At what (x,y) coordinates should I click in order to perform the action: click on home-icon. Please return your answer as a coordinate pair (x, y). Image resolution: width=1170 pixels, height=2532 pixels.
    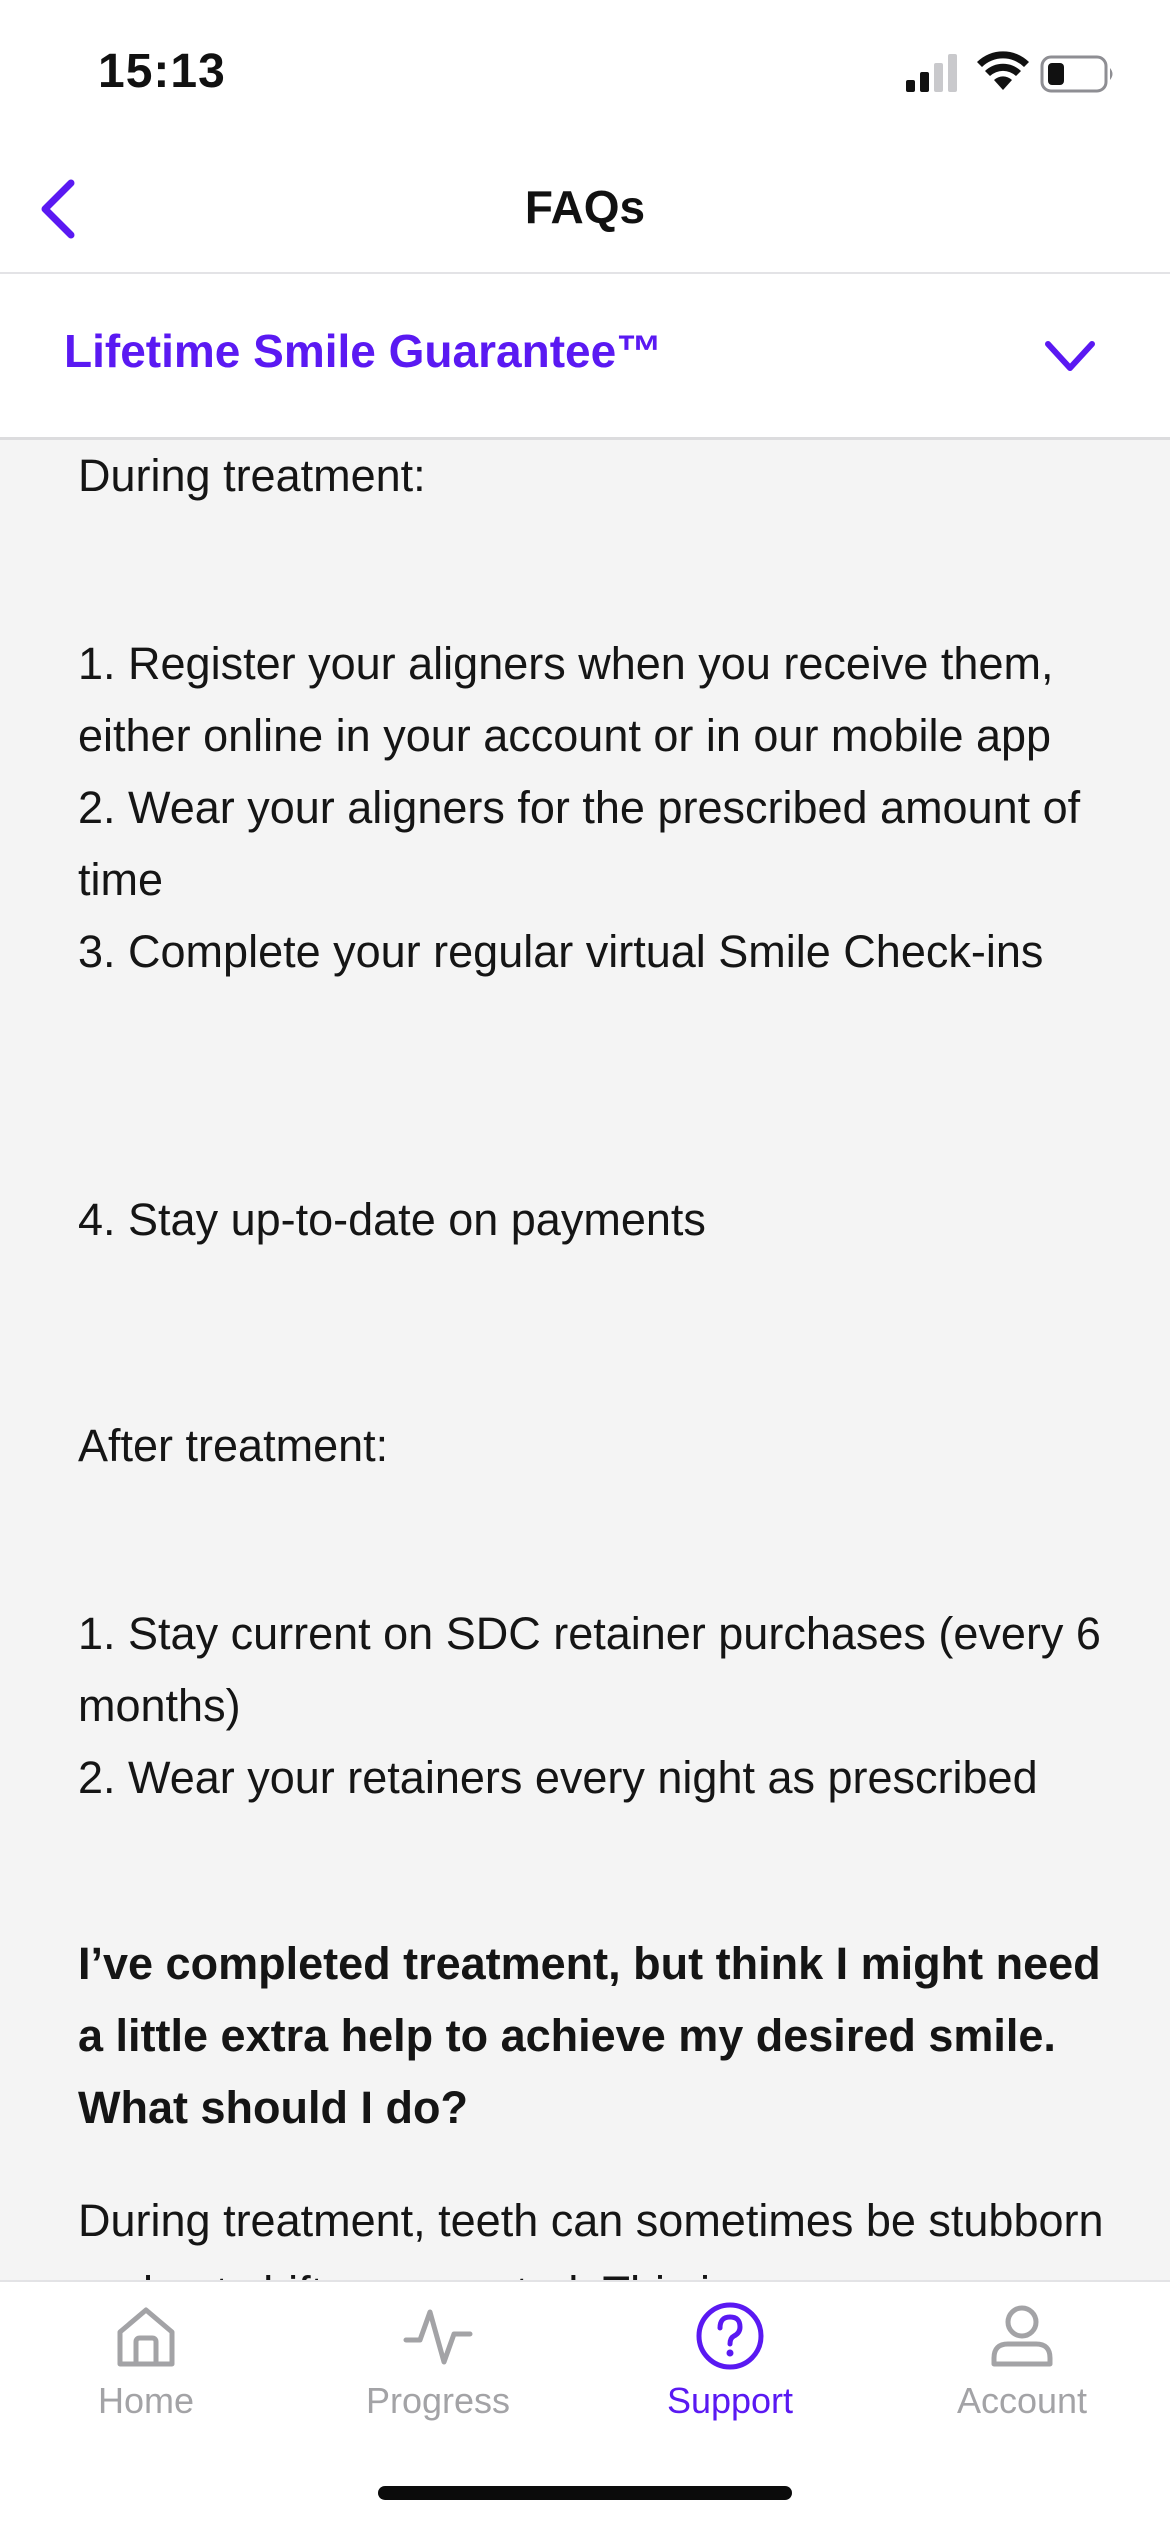
    Looking at the image, I should click on (146, 2337).